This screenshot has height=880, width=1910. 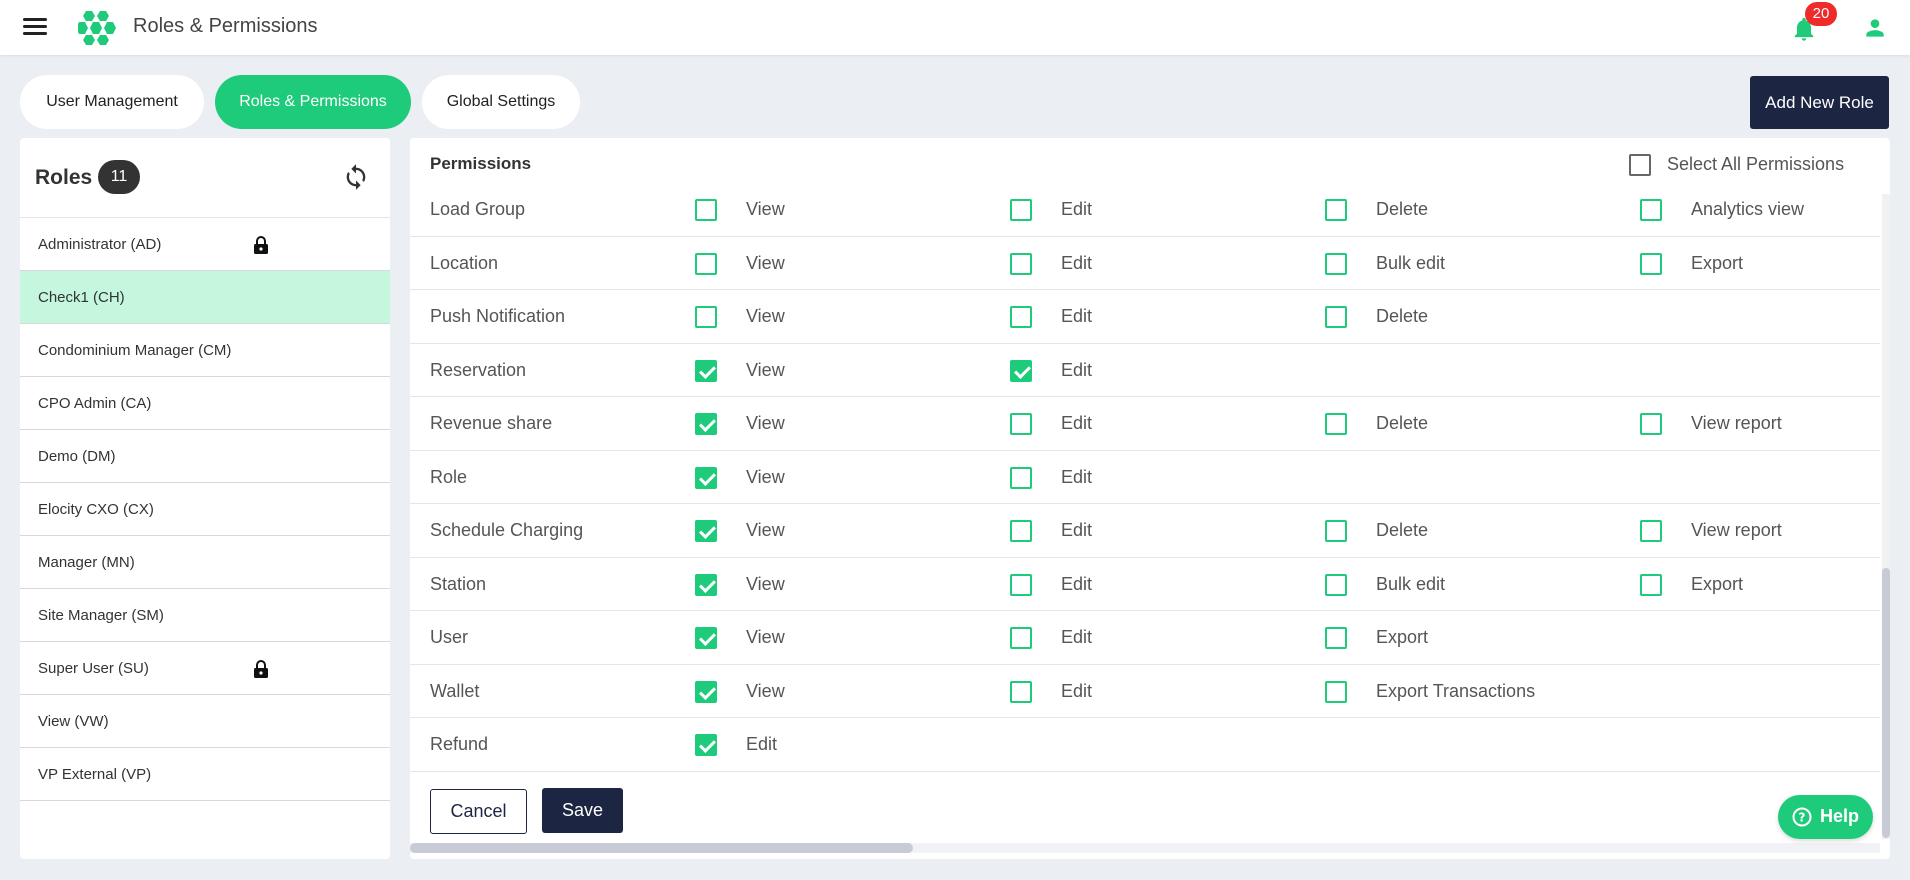 What do you see at coordinates (205, 350) in the screenshot?
I see `role-item: Condominium Manager (CM)` at bounding box center [205, 350].